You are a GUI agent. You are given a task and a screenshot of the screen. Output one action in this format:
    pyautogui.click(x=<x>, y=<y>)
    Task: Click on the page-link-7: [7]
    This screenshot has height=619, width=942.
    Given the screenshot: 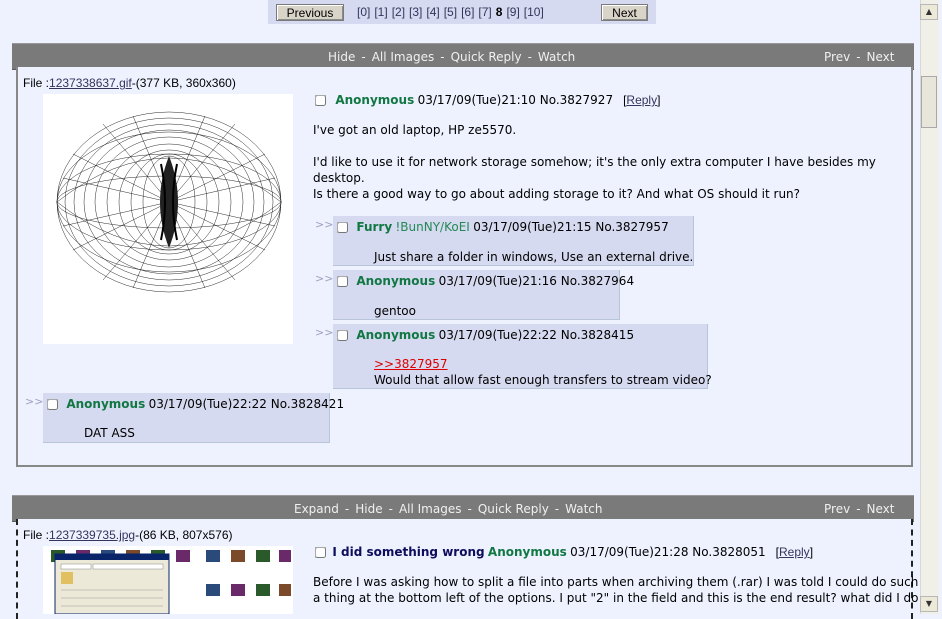 What is the action you would take?
    pyautogui.click(x=484, y=12)
    